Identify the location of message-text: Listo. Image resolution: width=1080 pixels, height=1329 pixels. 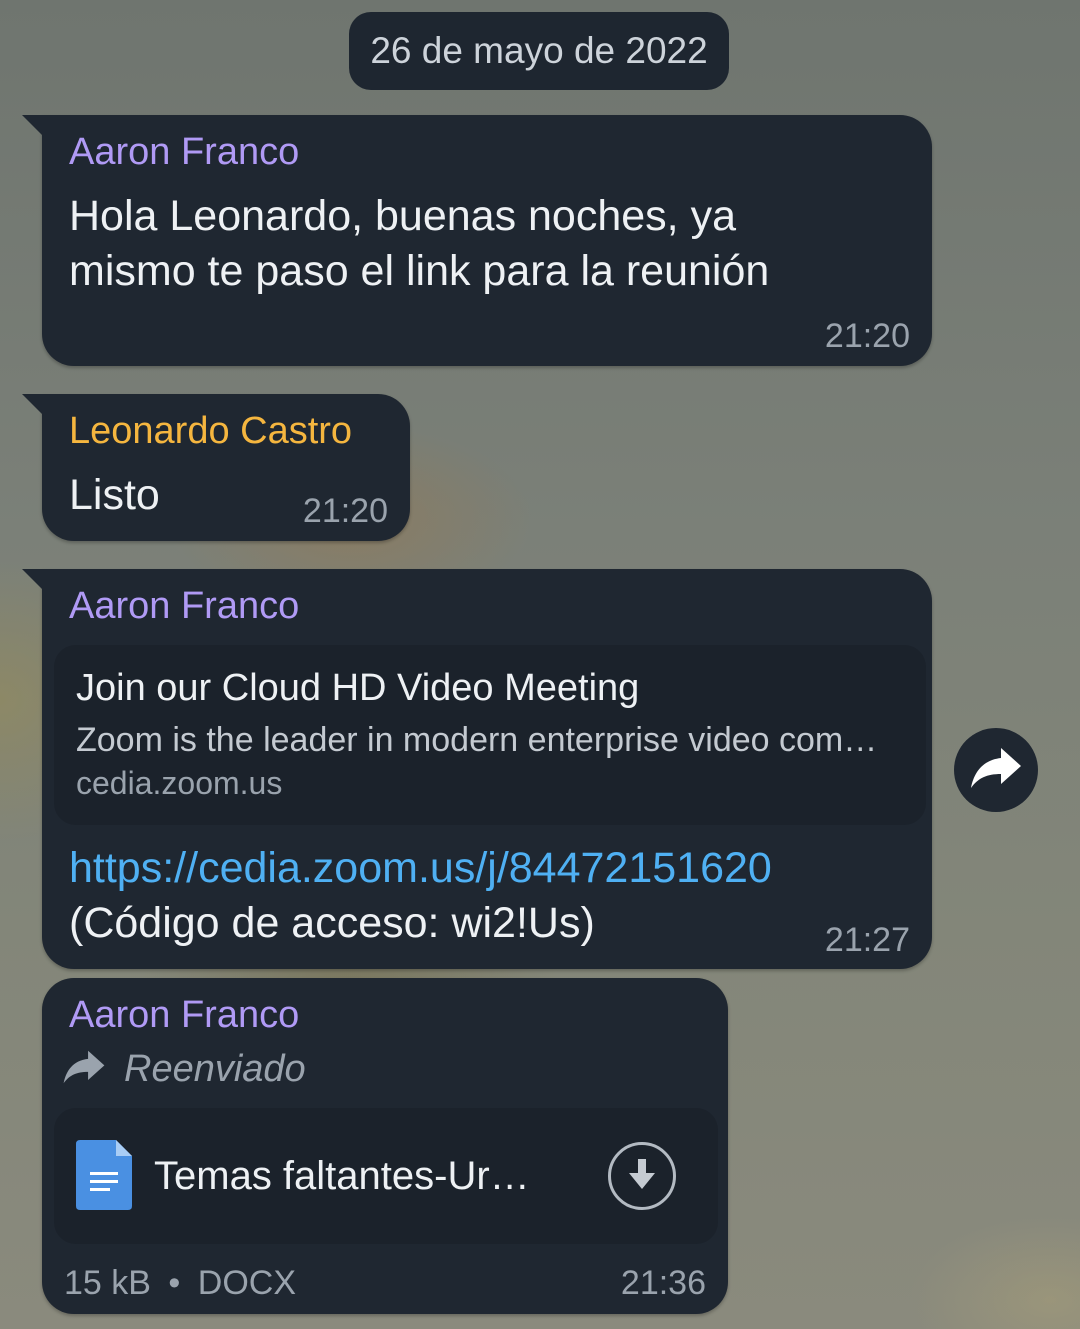
(114, 495).